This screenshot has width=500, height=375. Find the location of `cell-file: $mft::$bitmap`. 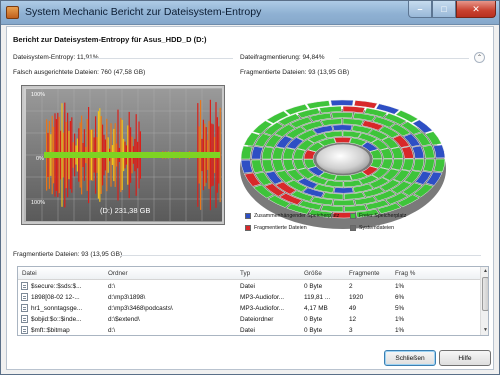

cell-file: $mft::$bitmap is located at coordinates (50, 330).